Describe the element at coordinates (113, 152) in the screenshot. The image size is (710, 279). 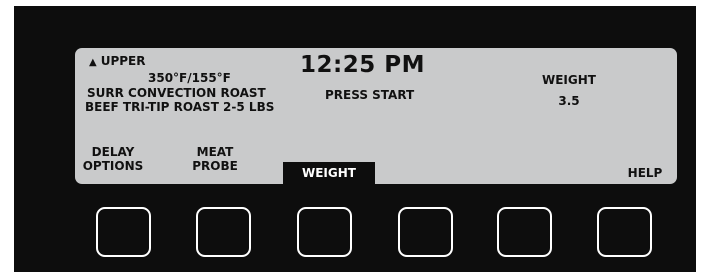
I see `softkey-label-line1: DELAY` at that location.